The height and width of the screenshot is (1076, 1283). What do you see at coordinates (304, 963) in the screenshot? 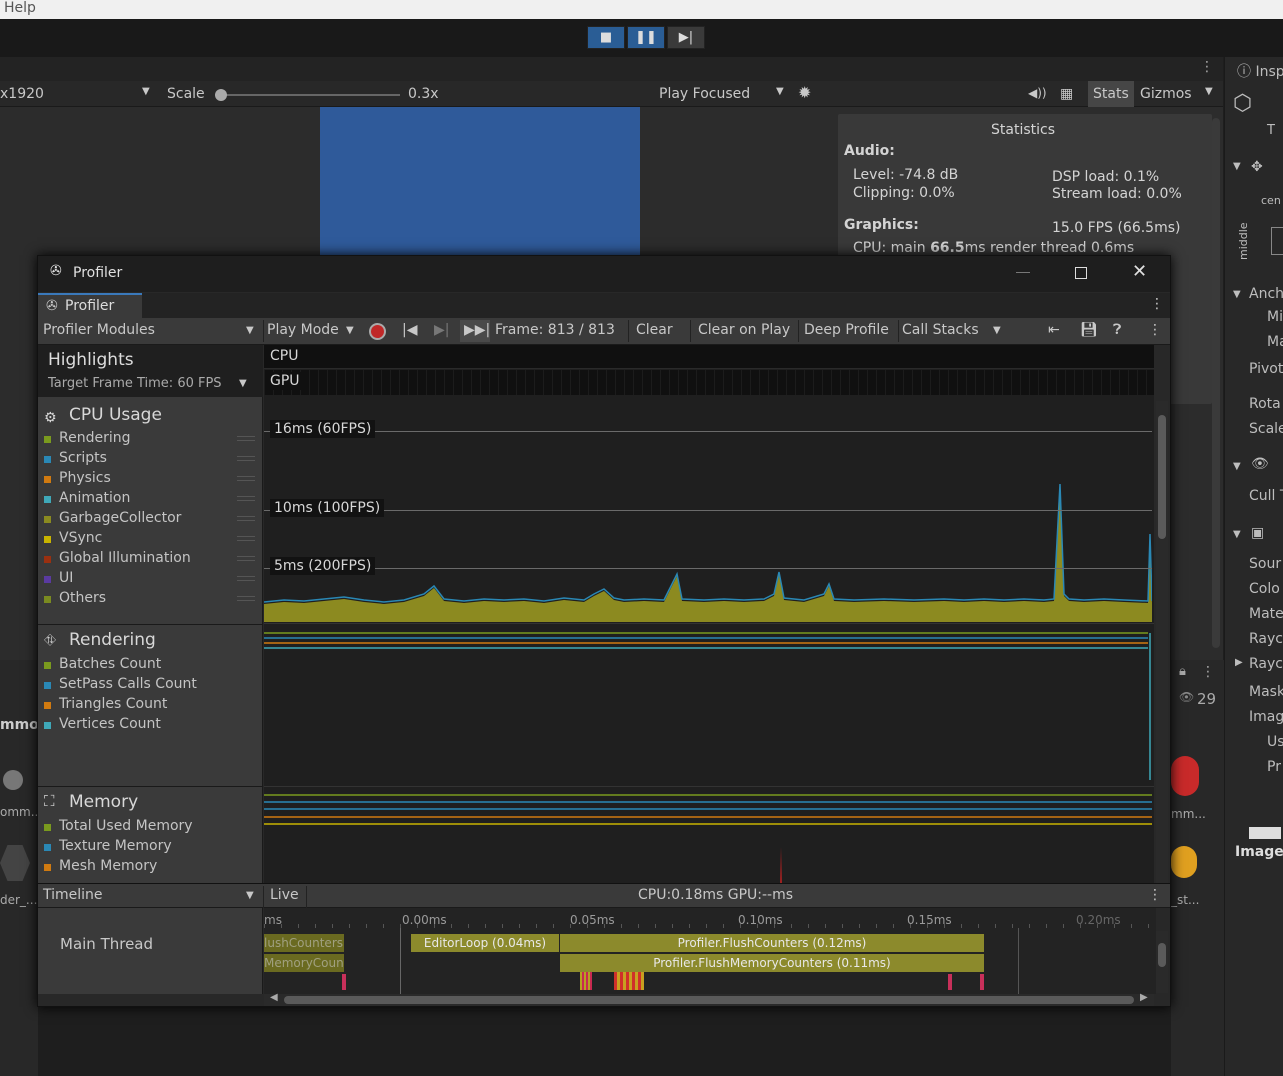
I see `timeline-sample: MemoryCoun` at bounding box center [304, 963].